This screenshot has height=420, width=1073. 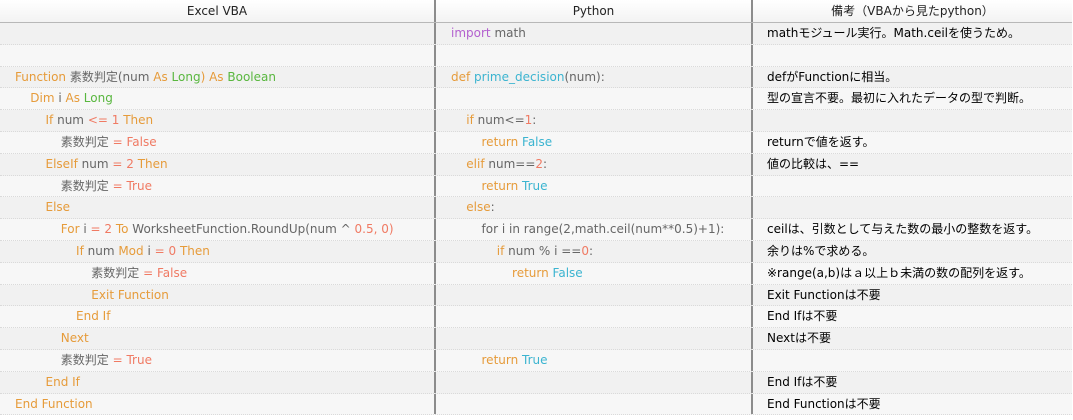 I want to click on python-code-cell: return True, so click(x=594, y=186).